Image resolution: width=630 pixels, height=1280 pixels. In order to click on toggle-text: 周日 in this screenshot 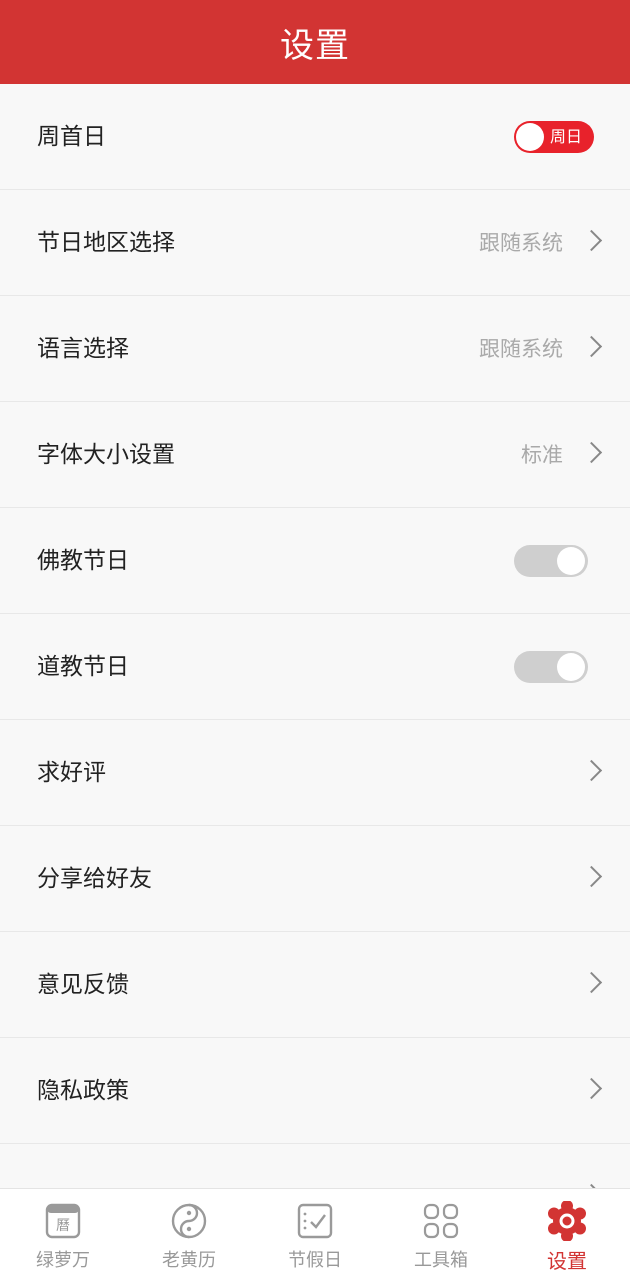, I will do `click(566, 136)`.